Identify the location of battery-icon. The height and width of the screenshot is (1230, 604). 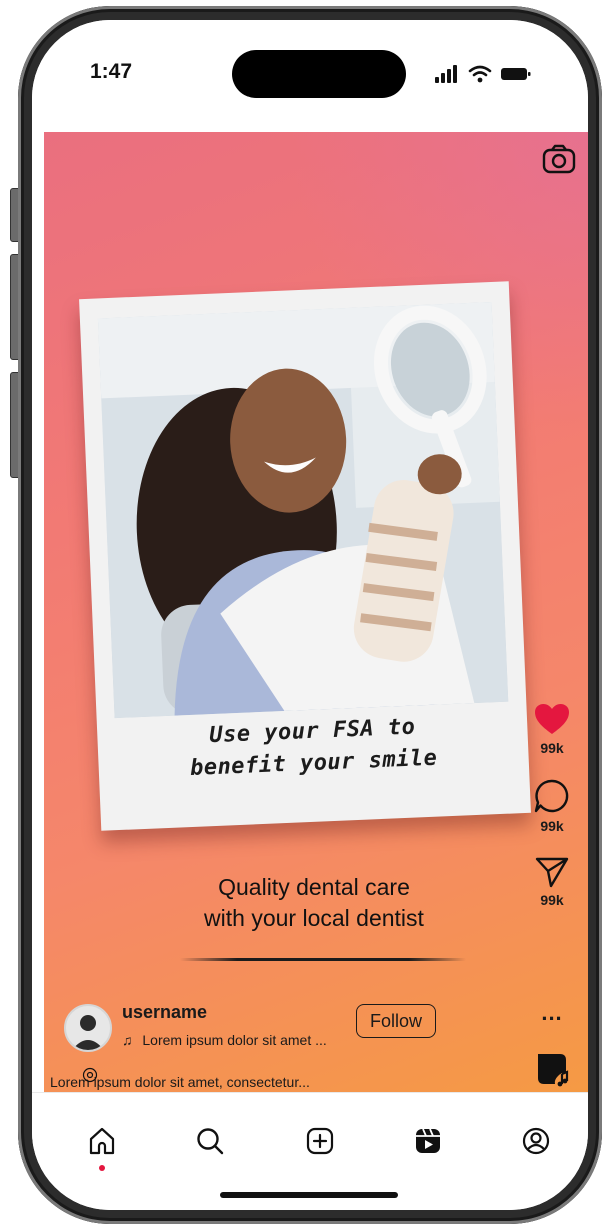
(516, 74).